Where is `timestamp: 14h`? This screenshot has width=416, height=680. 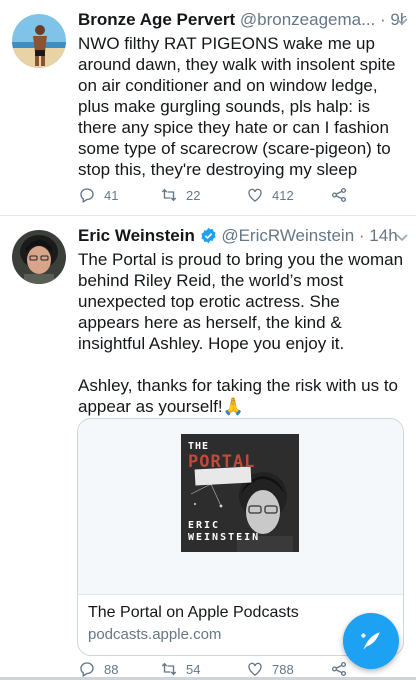
timestamp: 14h is located at coordinates (383, 235).